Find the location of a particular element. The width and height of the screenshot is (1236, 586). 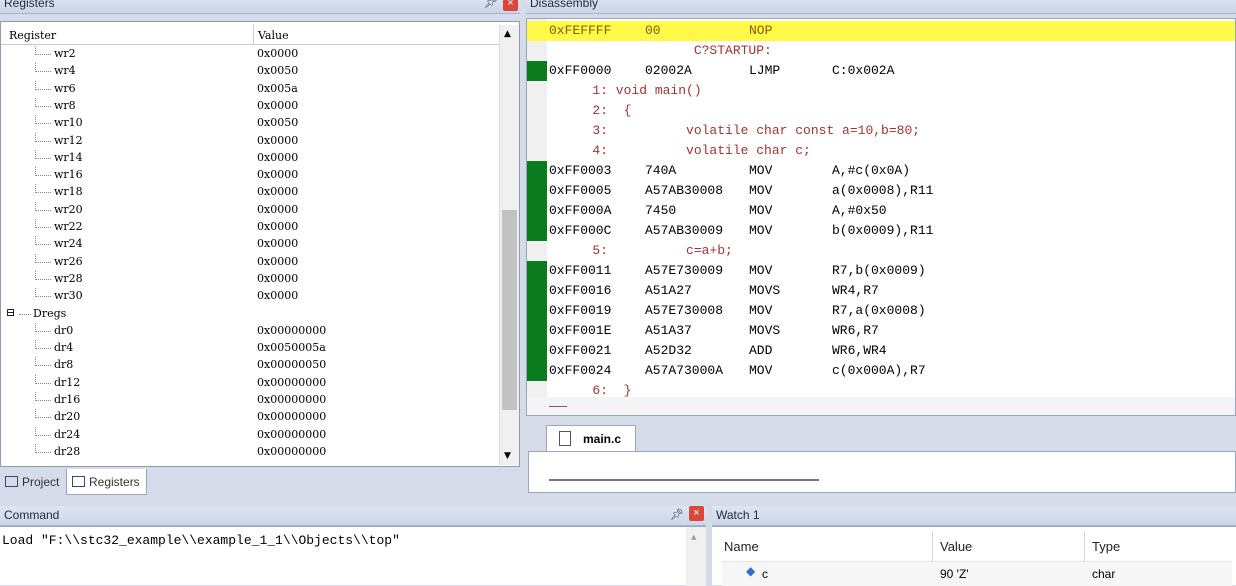

register-row: dr28 0x00000000 is located at coordinates (250, 452).